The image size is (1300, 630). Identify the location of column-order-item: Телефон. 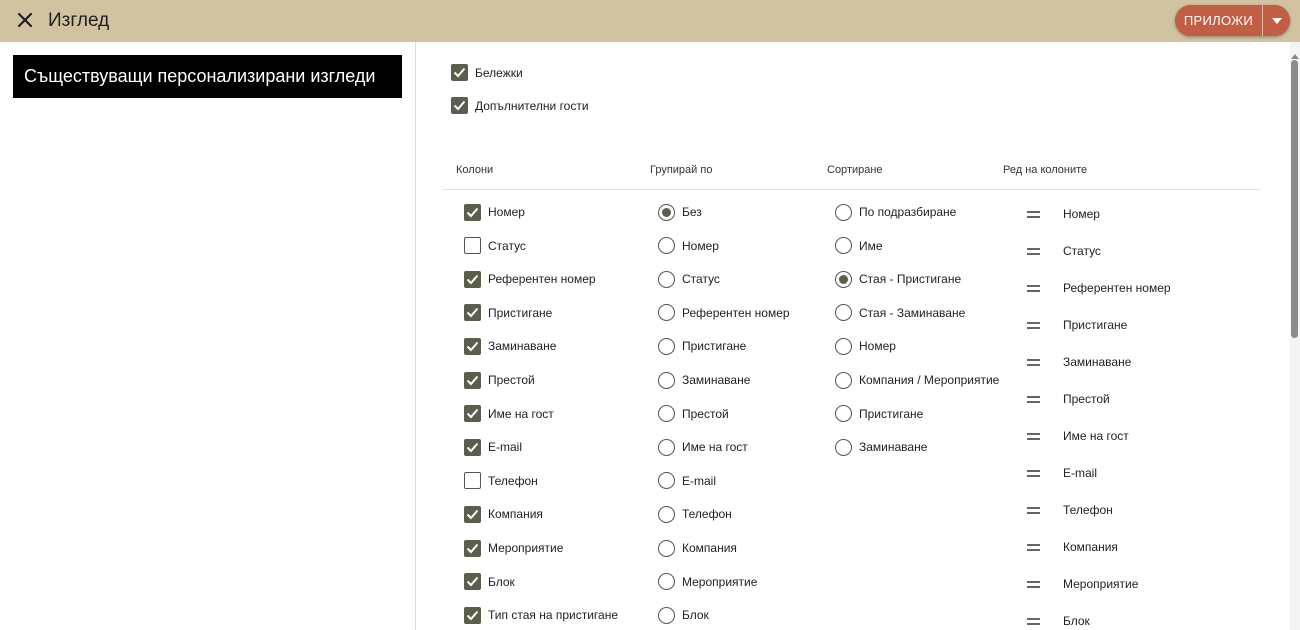
(1070, 510).